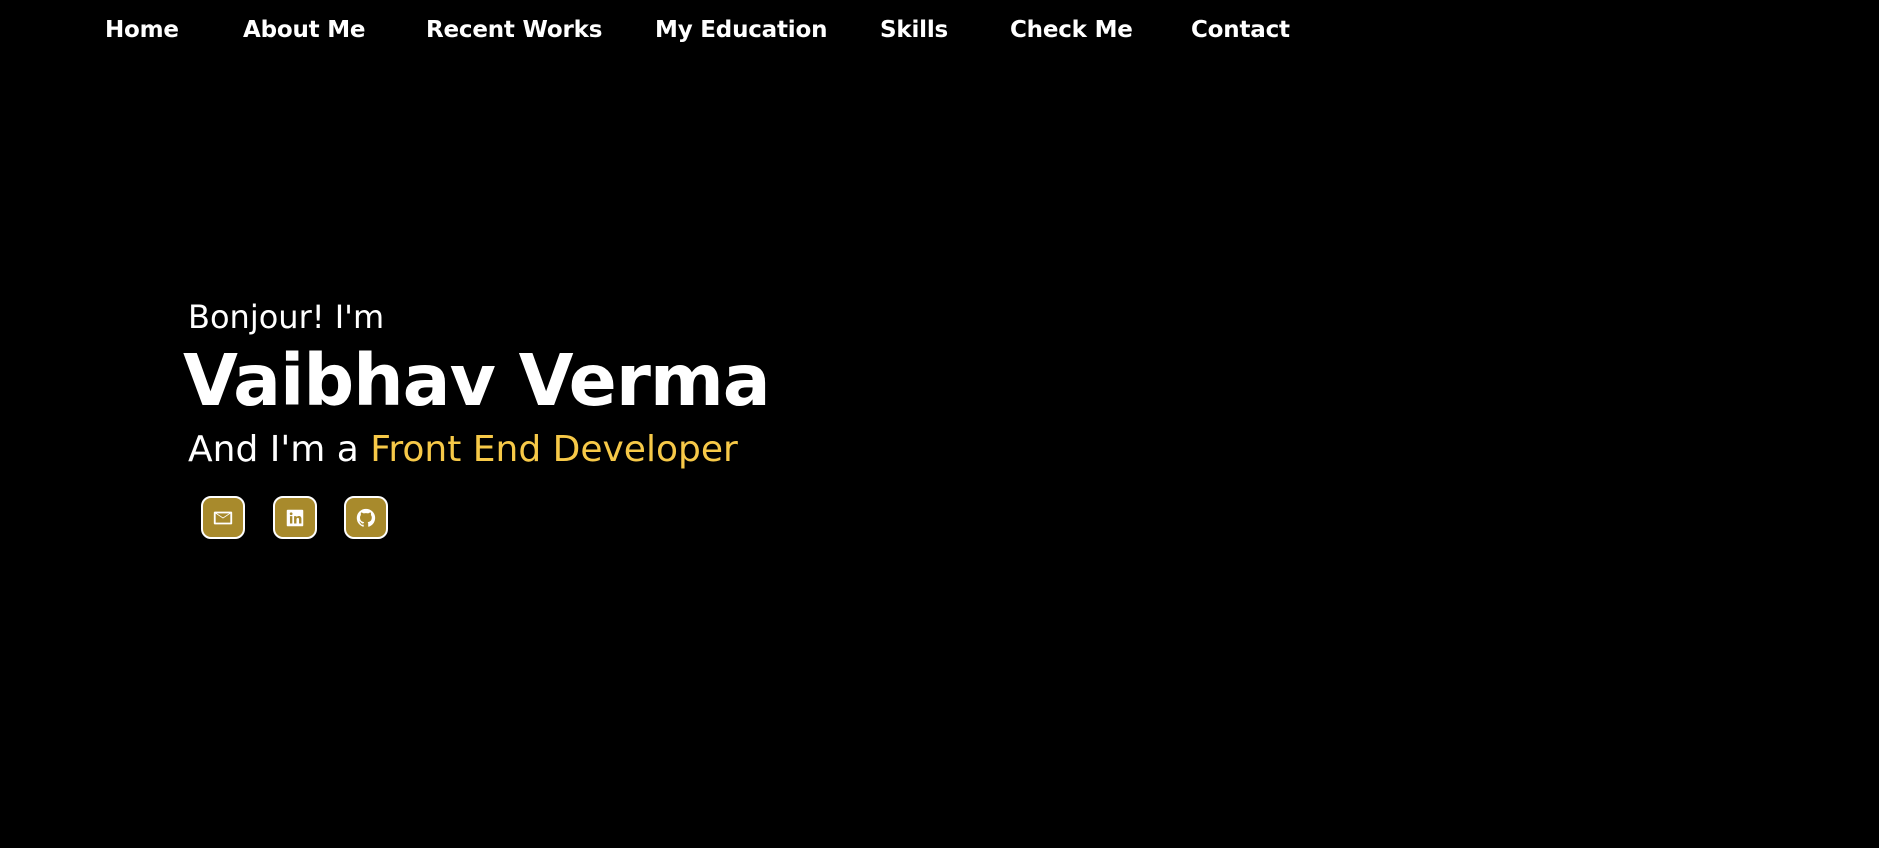 The width and height of the screenshot is (1879, 848). Describe the element at coordinates (477, 380) in the screenshot. I see `hero-name: Vaibhav Verma` at that location.